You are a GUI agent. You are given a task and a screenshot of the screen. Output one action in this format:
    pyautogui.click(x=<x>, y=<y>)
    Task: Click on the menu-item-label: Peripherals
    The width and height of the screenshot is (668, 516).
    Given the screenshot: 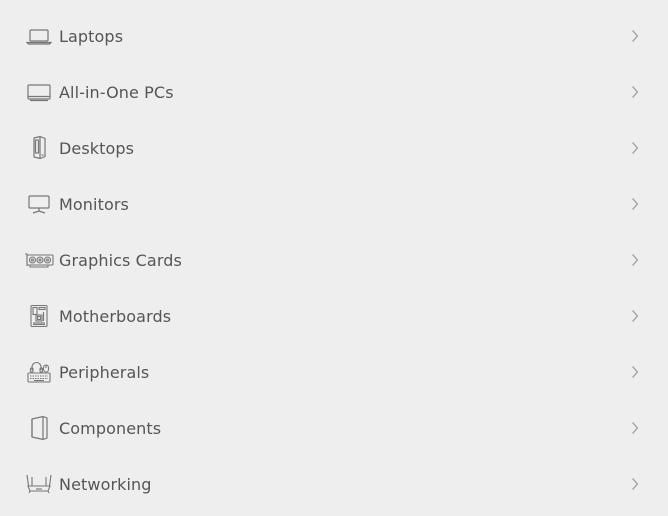 What is the action you would take?
    pyautogui.click(x=104, y=372)
    